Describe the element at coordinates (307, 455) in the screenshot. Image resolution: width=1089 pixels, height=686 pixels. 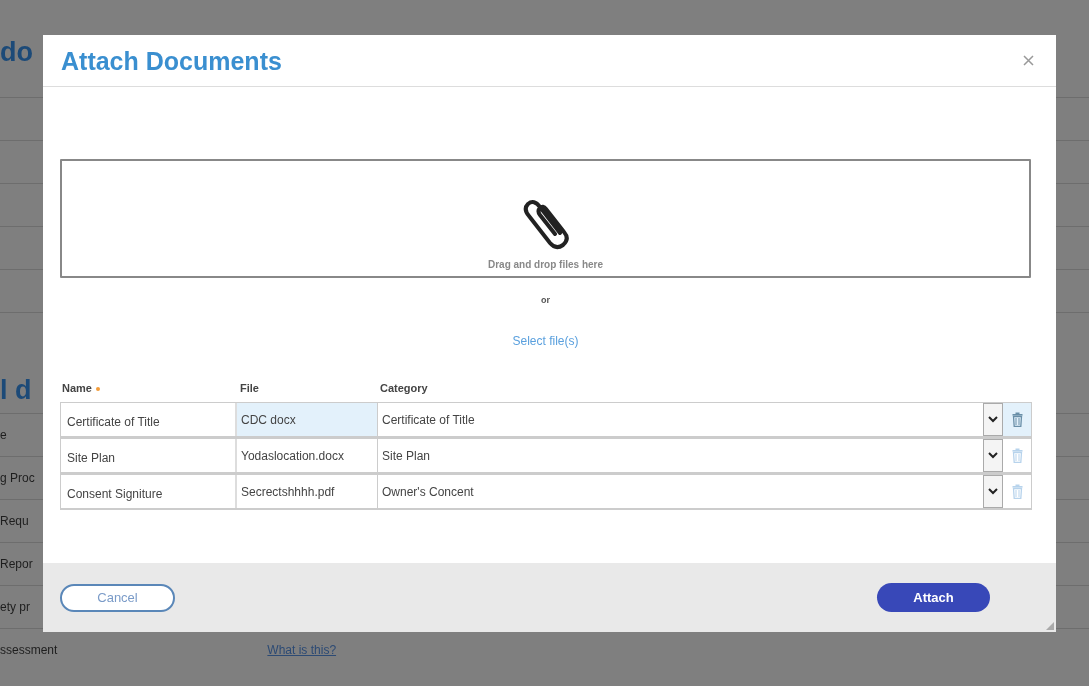
I see `file-cell: Yodaslocation.docx` at that location.